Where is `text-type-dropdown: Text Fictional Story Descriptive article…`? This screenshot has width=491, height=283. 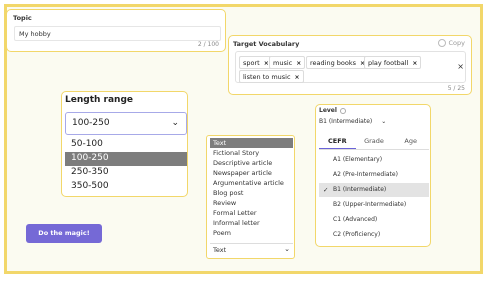
text-type-dropdown: Text Fictional Story Descriptive article… is located at coordinates (250, 197).